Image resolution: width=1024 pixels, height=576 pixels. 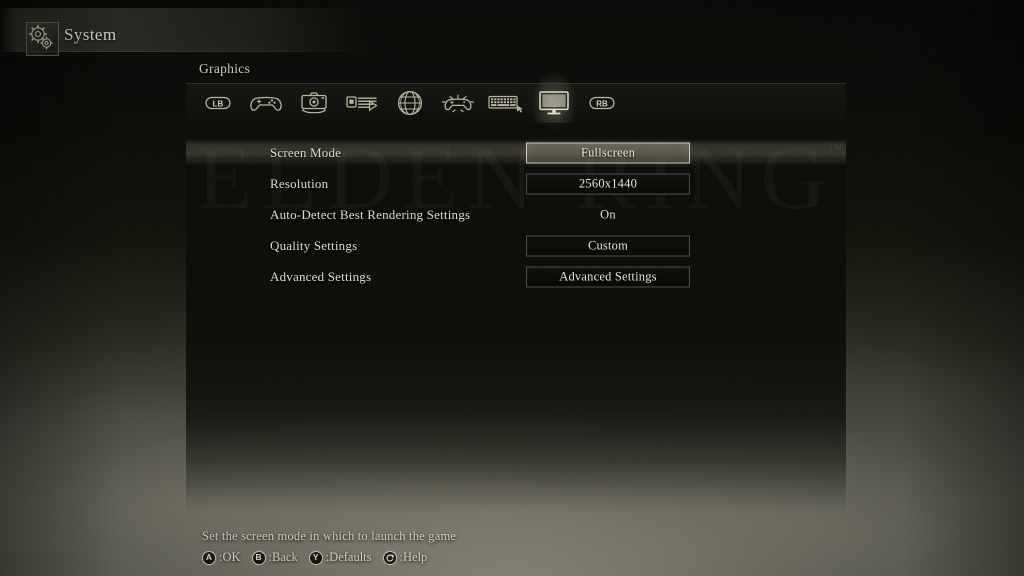 I want to click on tab-controller, so click(x=266, y=103).